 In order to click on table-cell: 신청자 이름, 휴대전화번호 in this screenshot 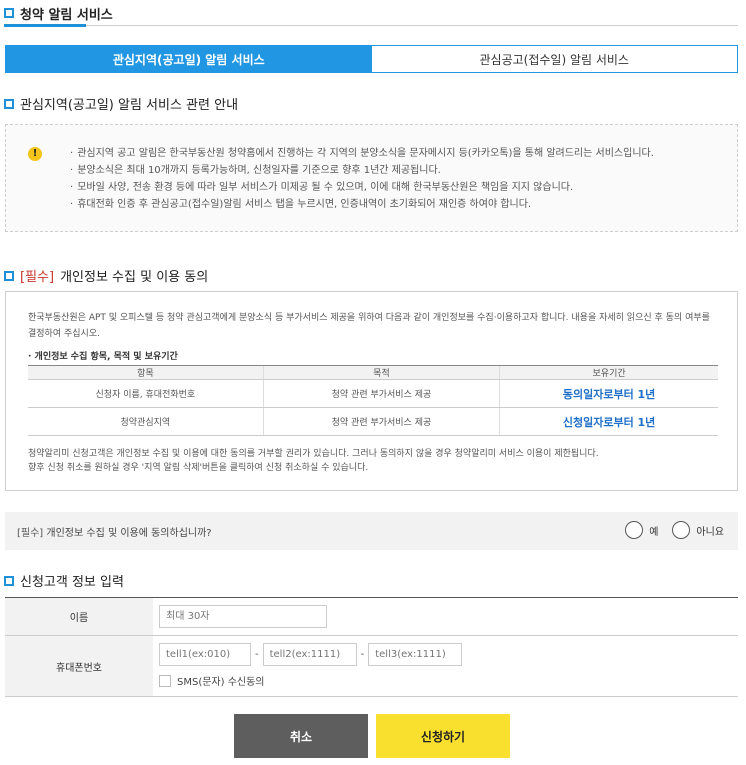, I will do `click(146, 393)`.